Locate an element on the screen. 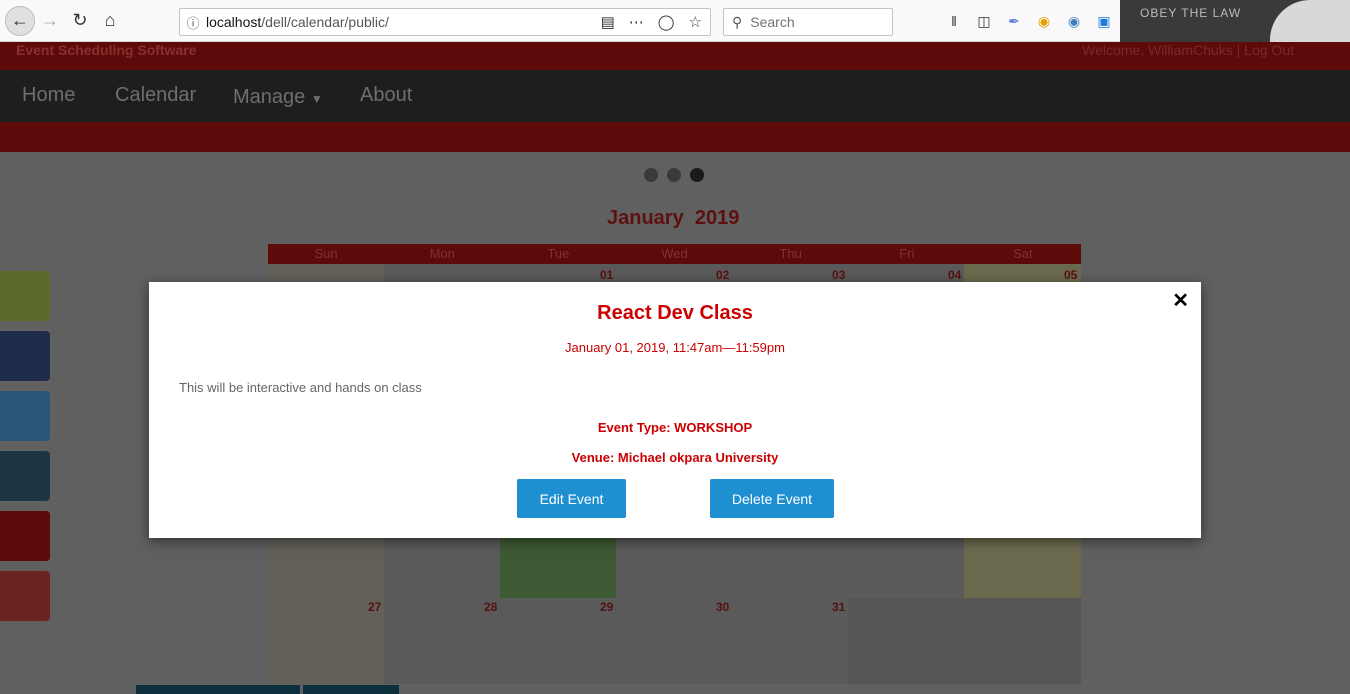 The image size is (1350, 694). weekday-label: Fri is located at coordinates (907, 253).